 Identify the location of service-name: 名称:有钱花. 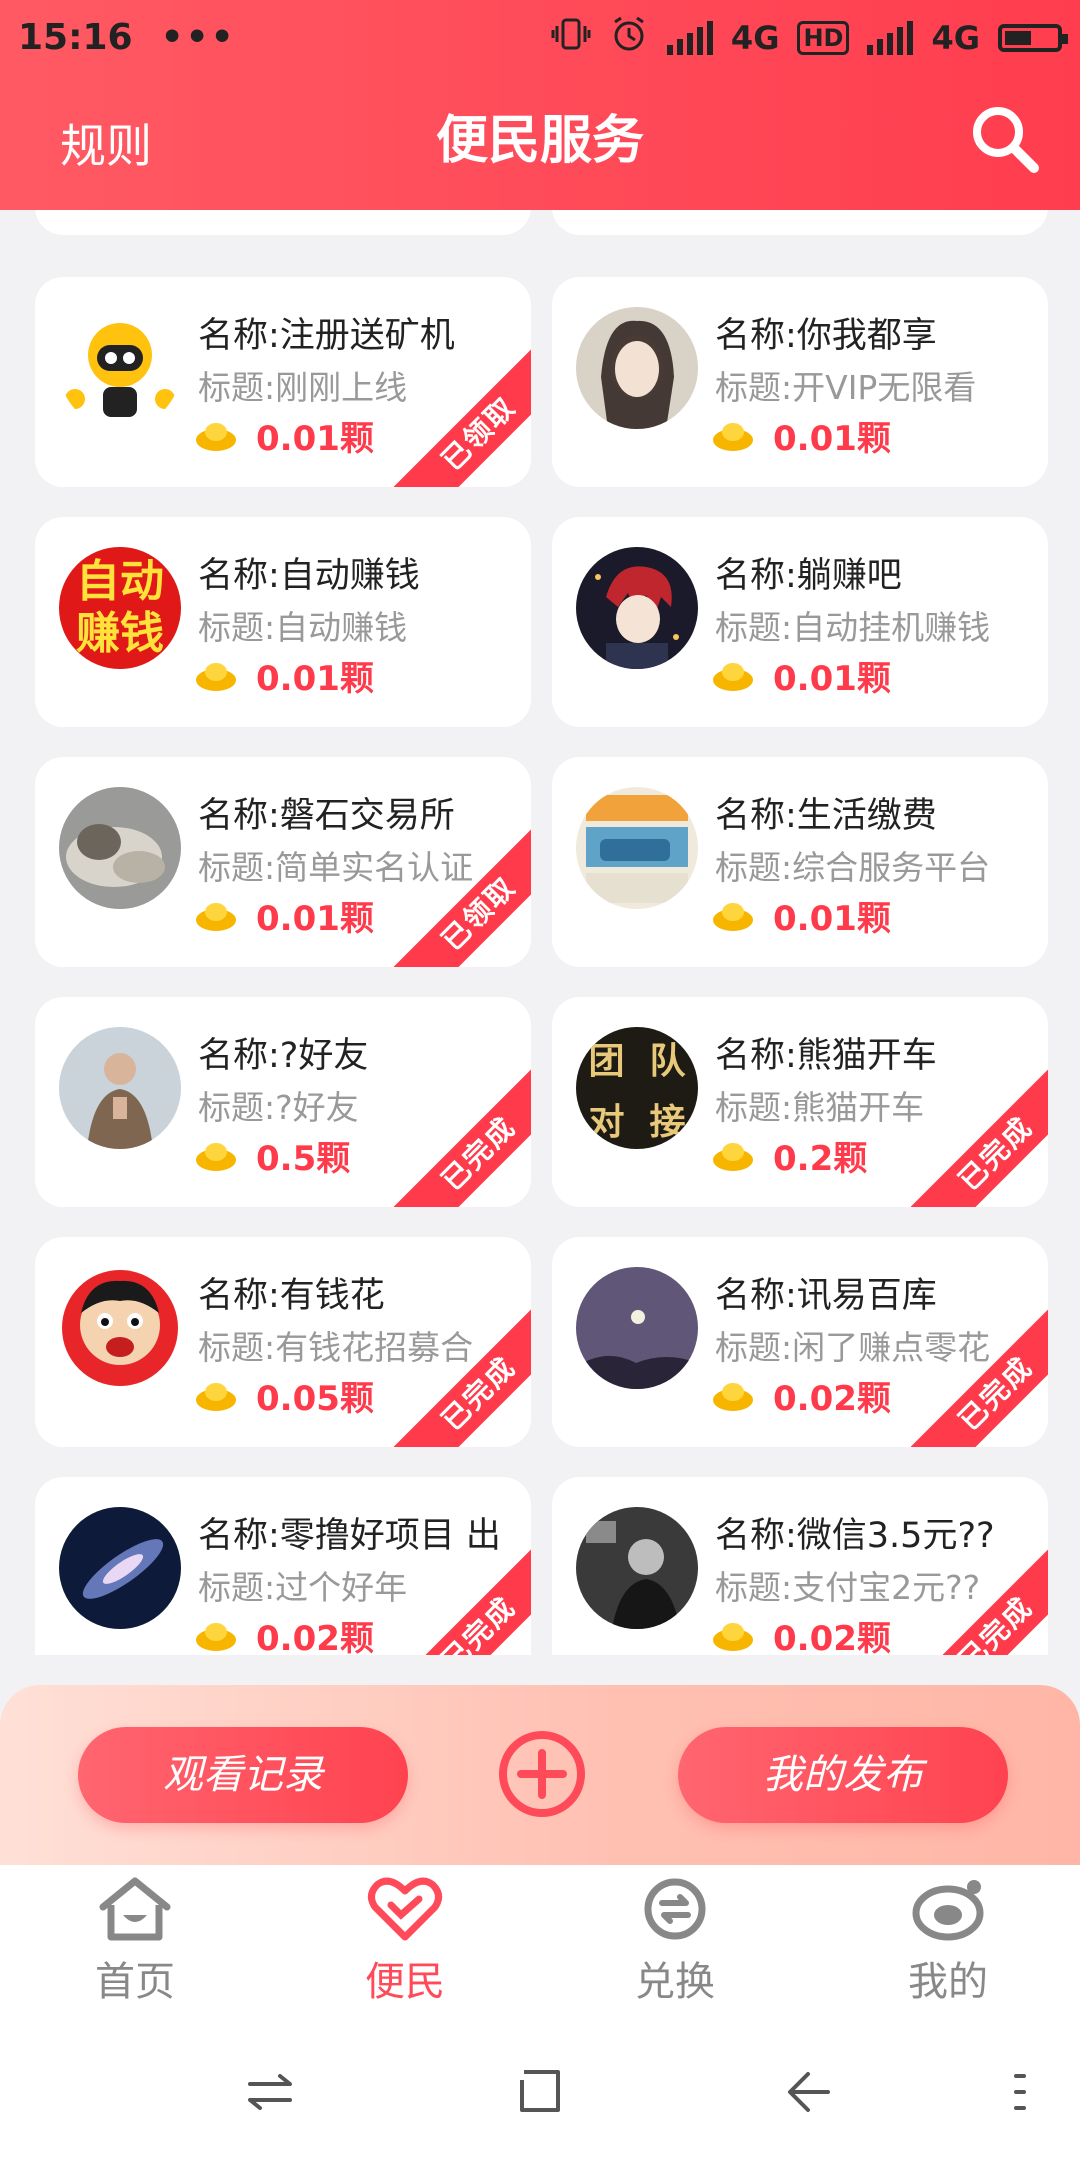
(291, 1296).